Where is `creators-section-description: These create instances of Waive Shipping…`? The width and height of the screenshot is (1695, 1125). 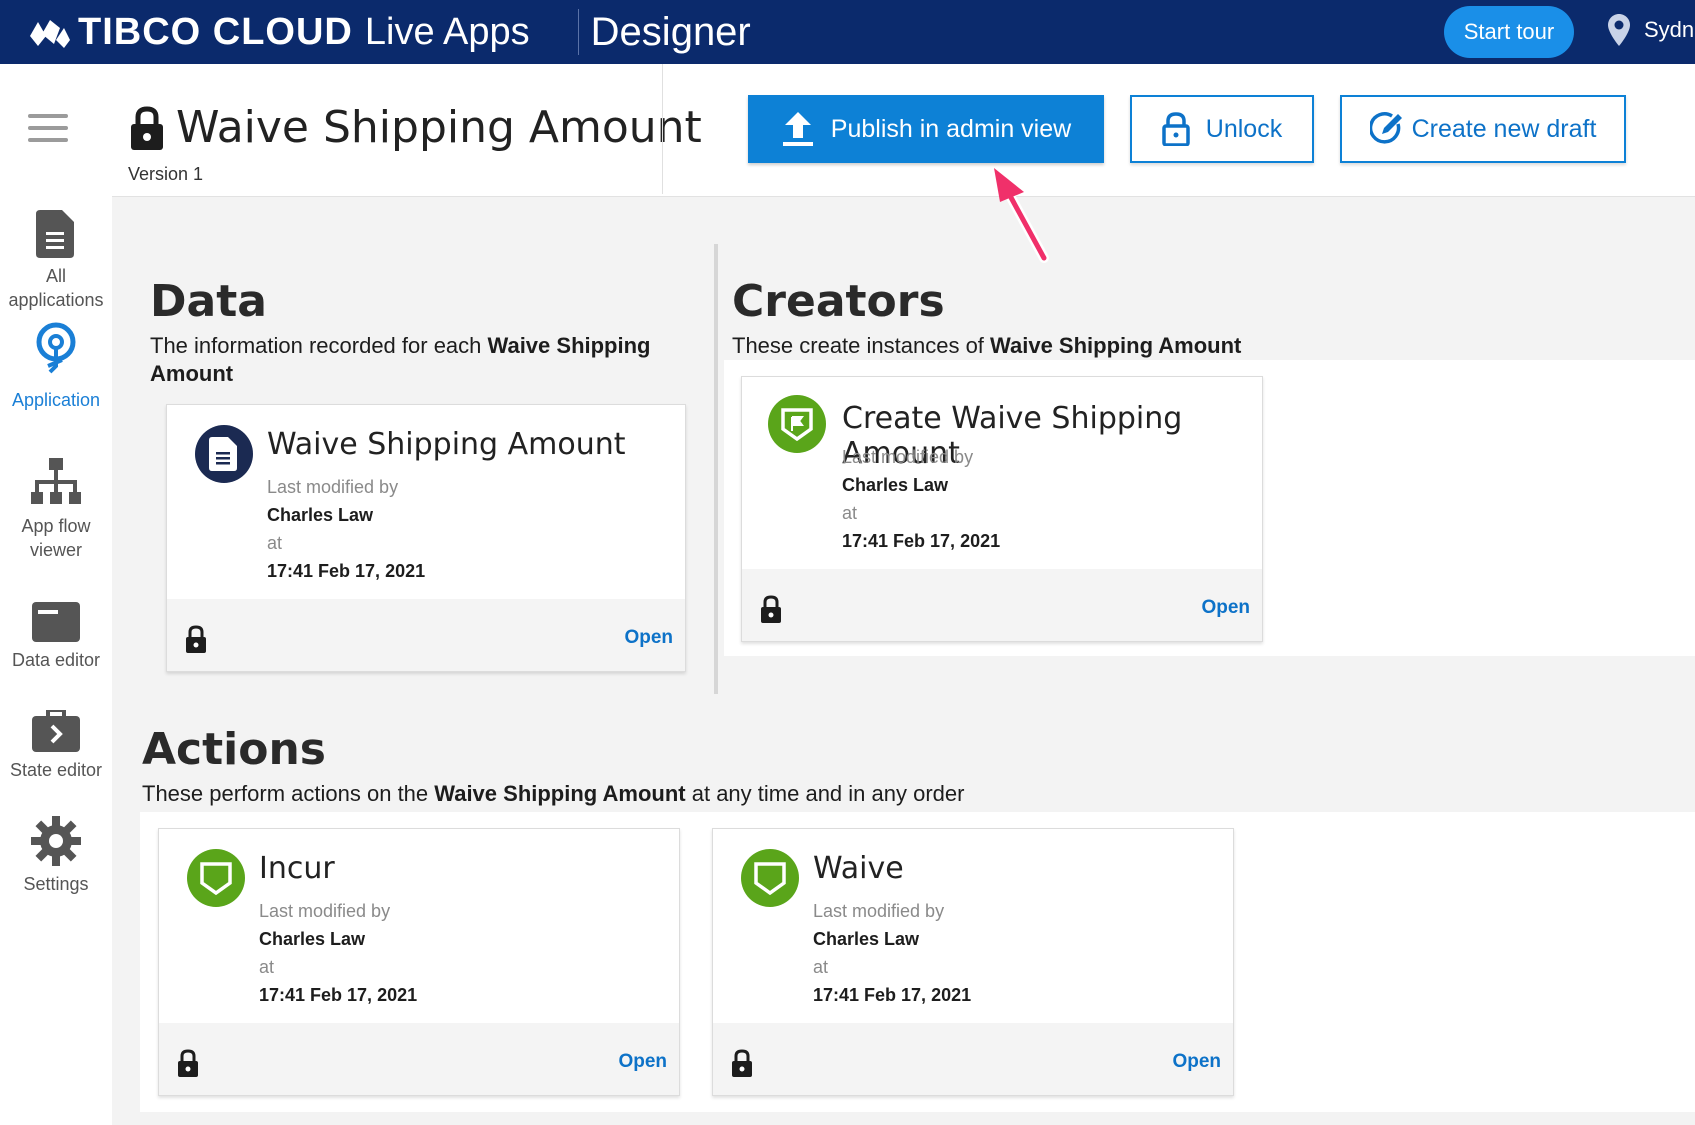
creators-section-description: These create instances of Waive Shipping… is located at coordinates (986, 346).